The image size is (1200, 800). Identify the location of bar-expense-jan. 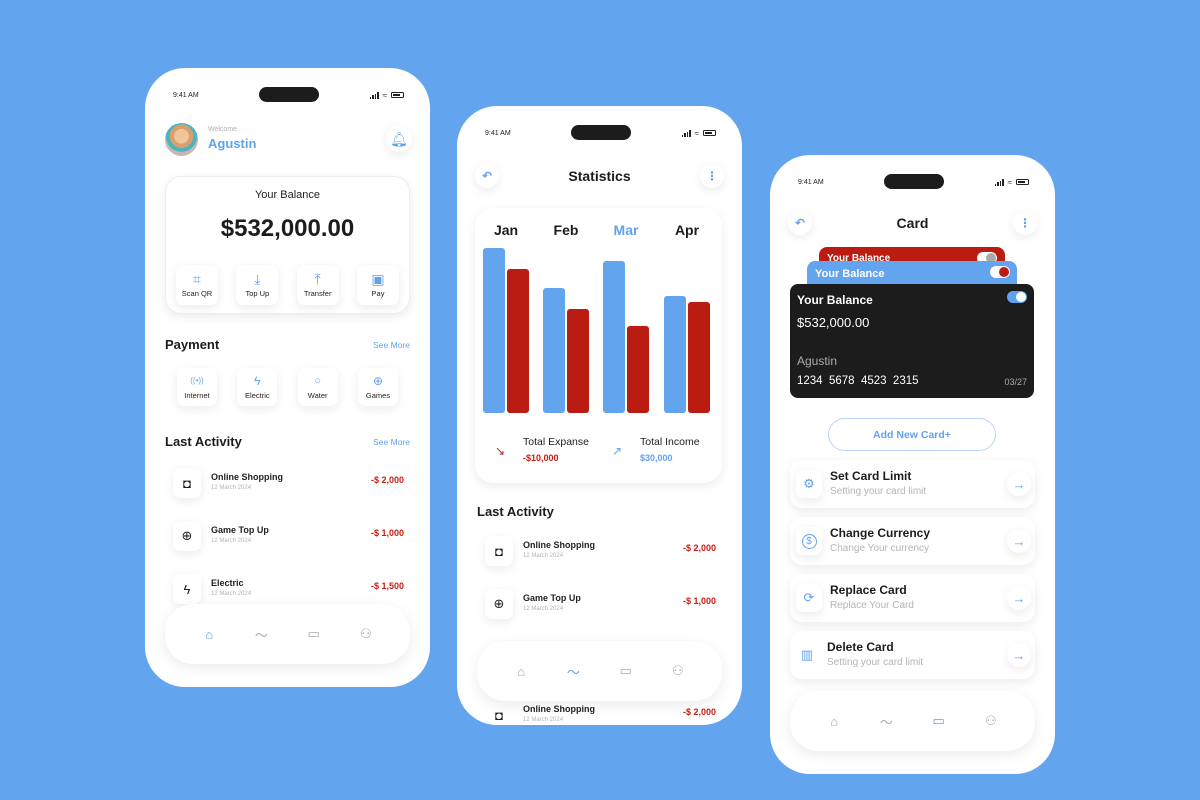
(518, 341).